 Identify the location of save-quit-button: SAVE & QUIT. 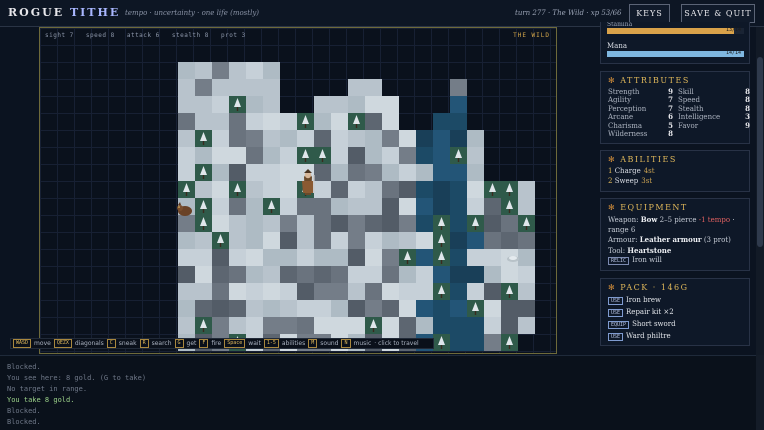
(718, 13).